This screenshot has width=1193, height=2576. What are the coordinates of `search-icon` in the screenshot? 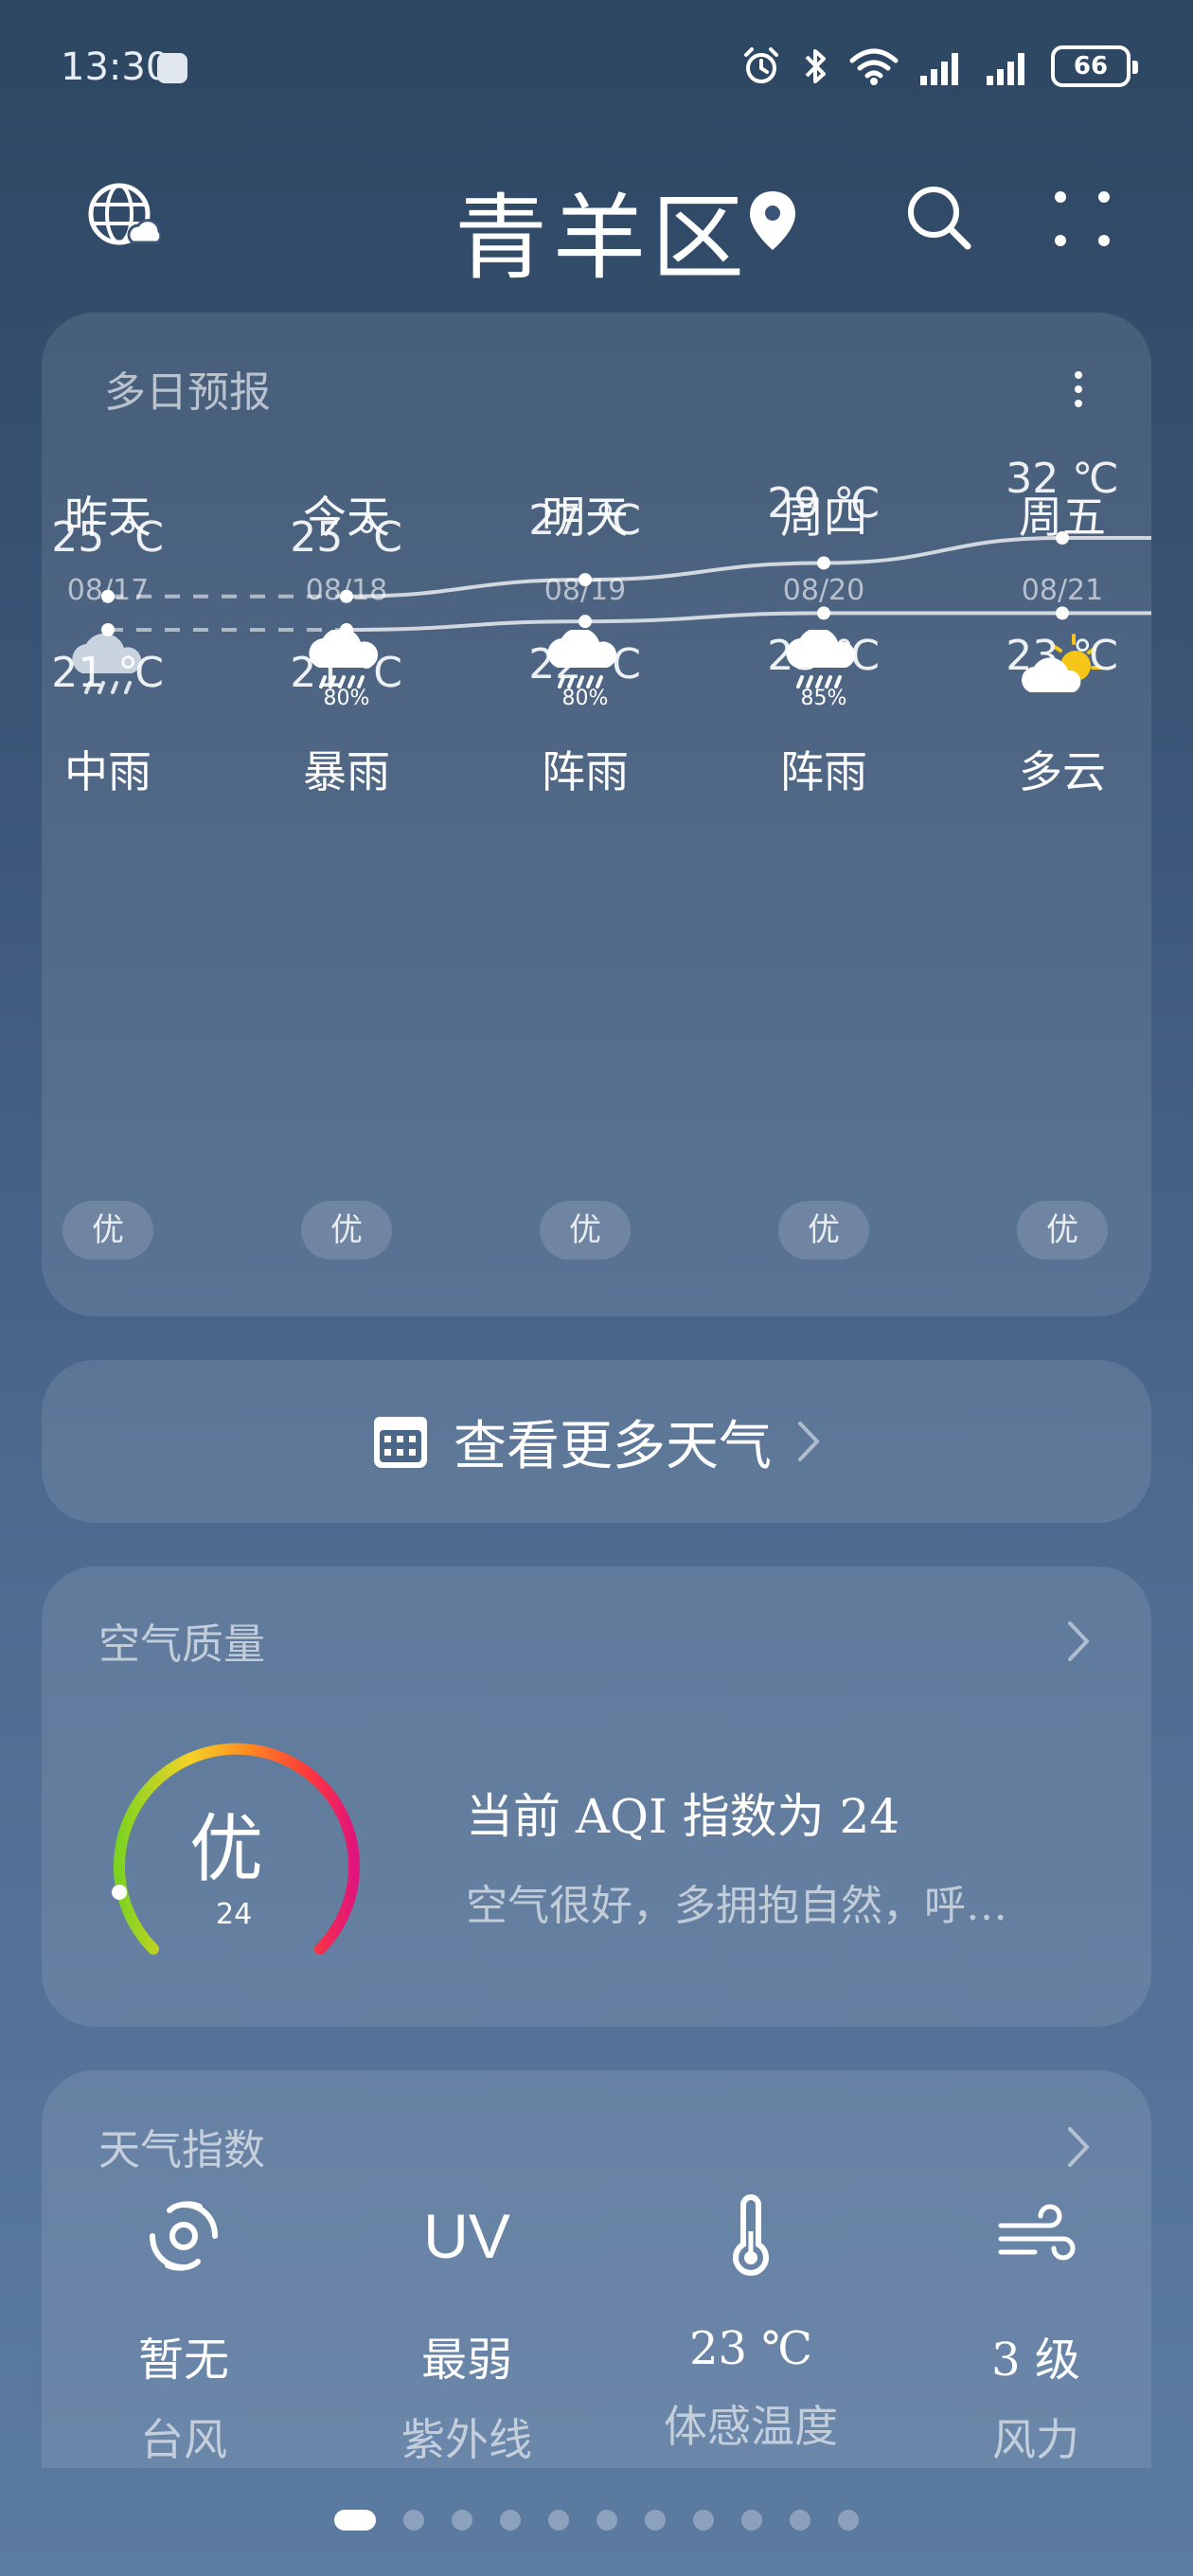 It's located at (939, 218).